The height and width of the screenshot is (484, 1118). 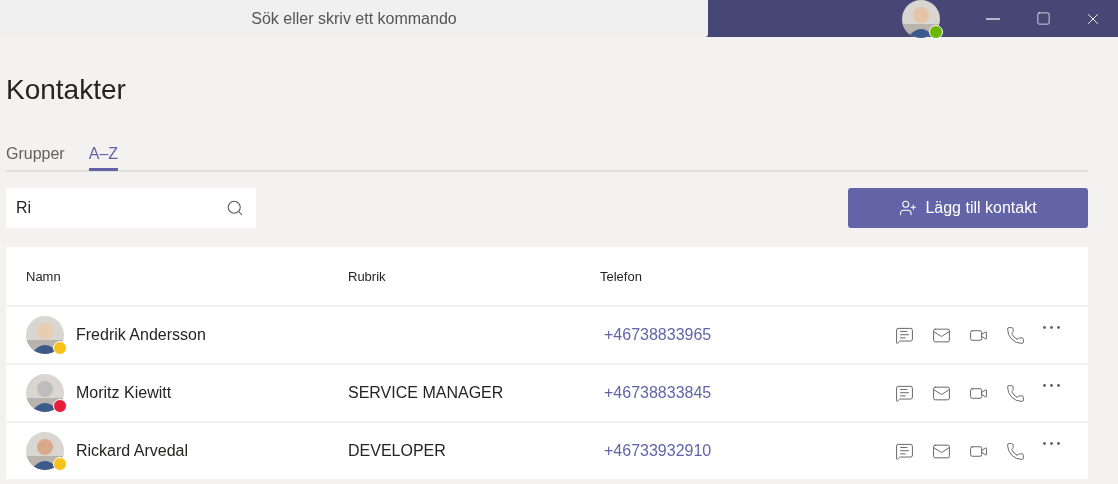 What do you see at coordinates (44, 276) in the screenshot?
I see `column-header: Namn` at bounding box center [44, 276].